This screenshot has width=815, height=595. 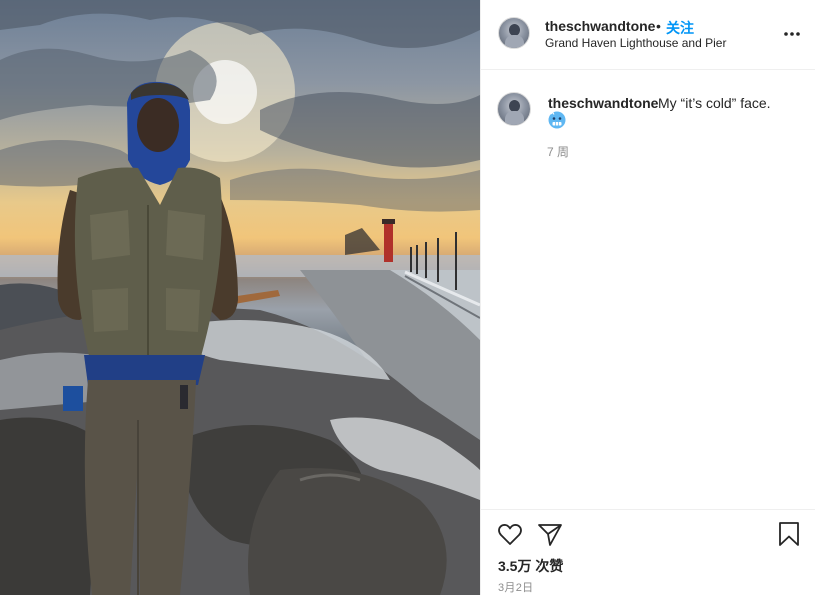 I want to click on more-options-icon, so click(x=792, y=34).